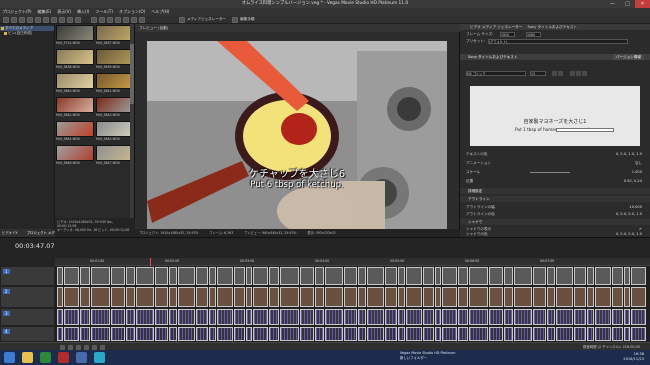 The height and width of the screenshot is (365, 650). What do you see at coordinates (115, 61) in the screenshot?
I see `media-clip: MVI_3839.MOV` at bounding box center [115, 61].